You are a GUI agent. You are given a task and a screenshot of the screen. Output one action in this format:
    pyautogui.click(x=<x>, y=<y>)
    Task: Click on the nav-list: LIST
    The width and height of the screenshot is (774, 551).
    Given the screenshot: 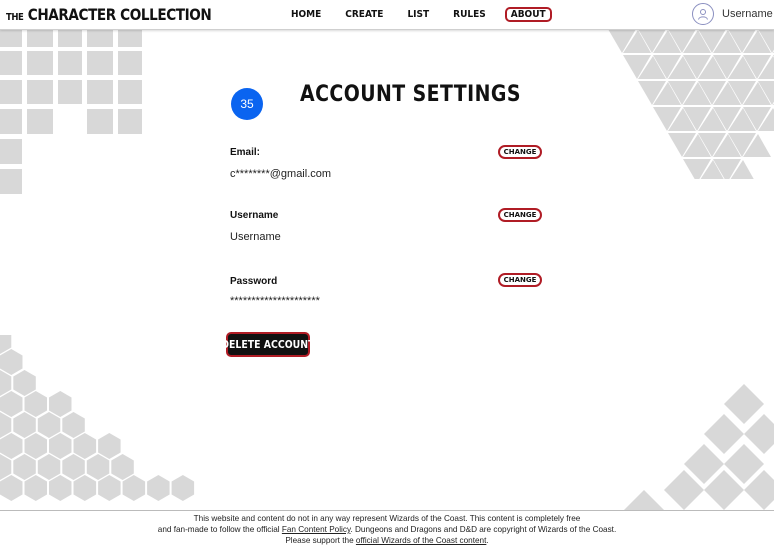 What is the action you would take?
    pyautogui.click(x=418, y=14)
    